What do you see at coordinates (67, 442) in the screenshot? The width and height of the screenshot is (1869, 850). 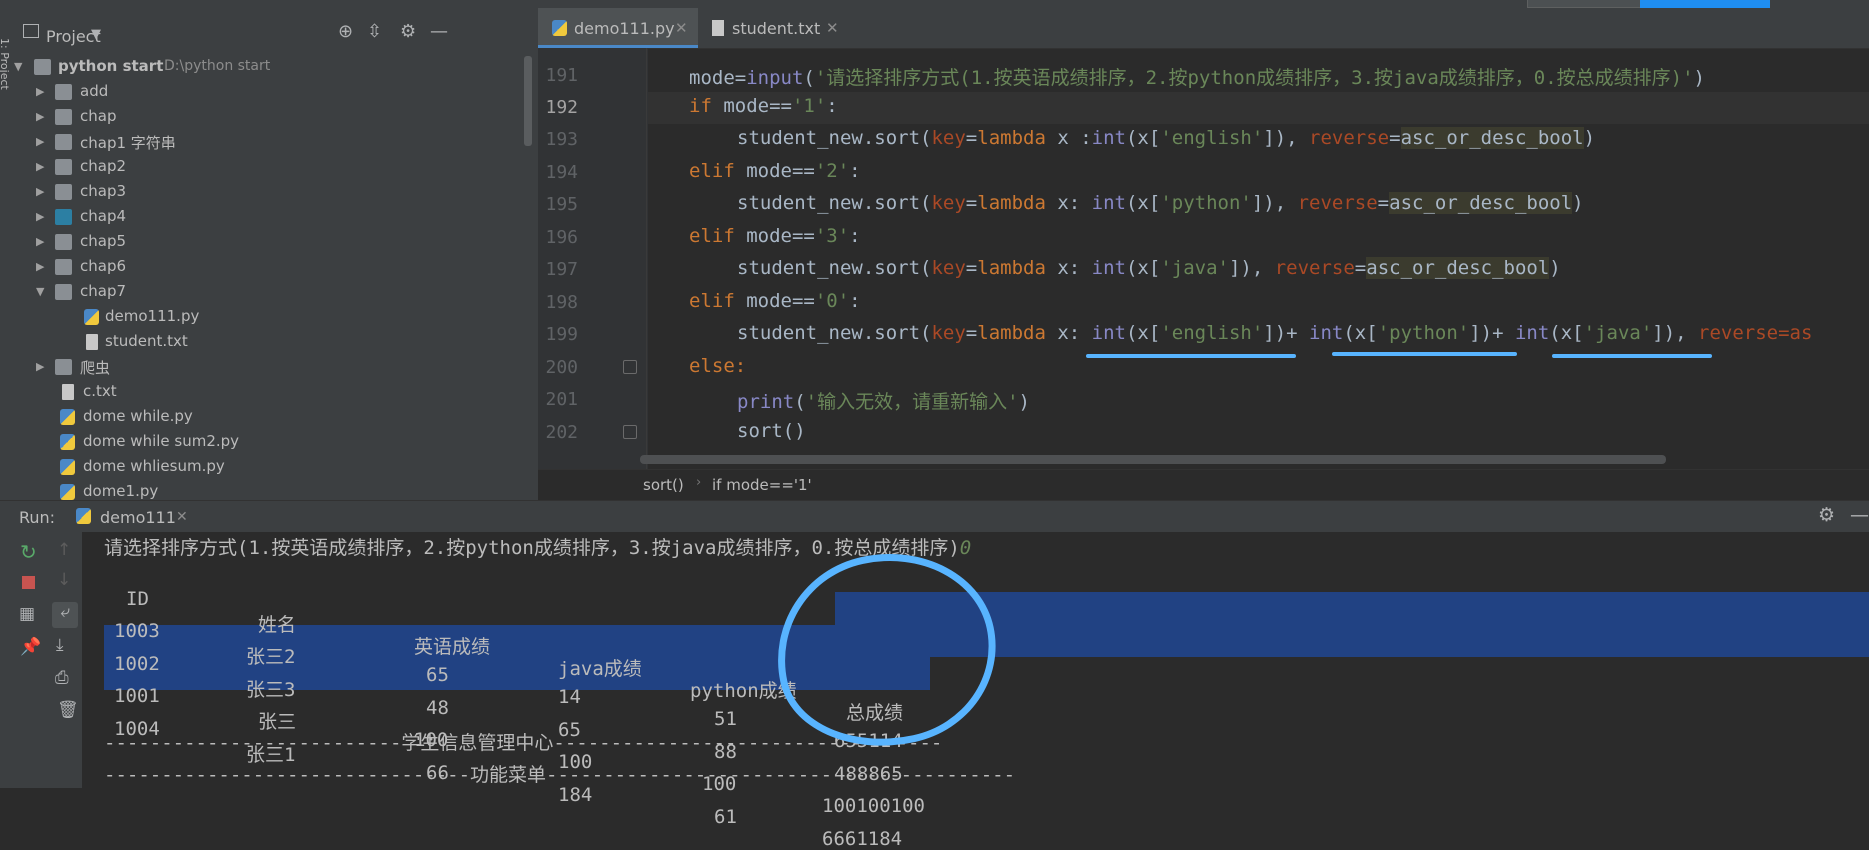 I see `python-file-icon` at bounding box center [67, 442].